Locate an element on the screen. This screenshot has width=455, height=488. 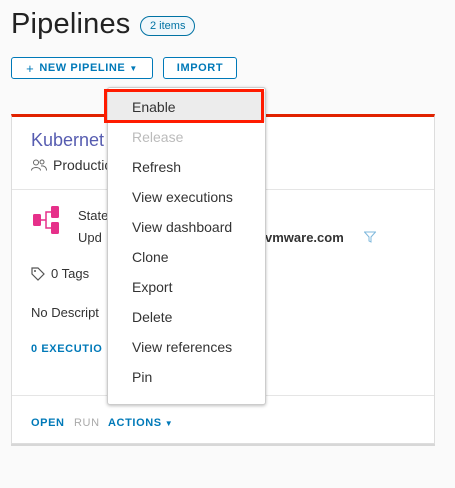
pipeline-name-link: Kubernet is located at coordinates (67, 140).